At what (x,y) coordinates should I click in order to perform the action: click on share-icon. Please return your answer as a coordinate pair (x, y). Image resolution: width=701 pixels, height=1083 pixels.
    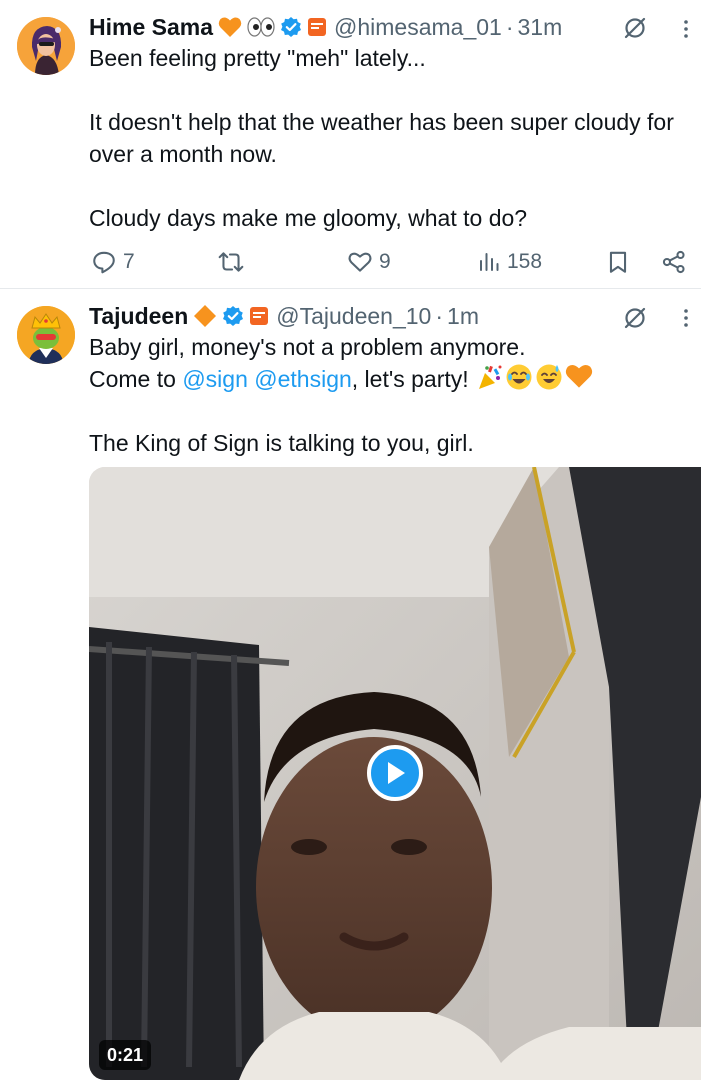
    Looking at the image, I should click on (673, 262).